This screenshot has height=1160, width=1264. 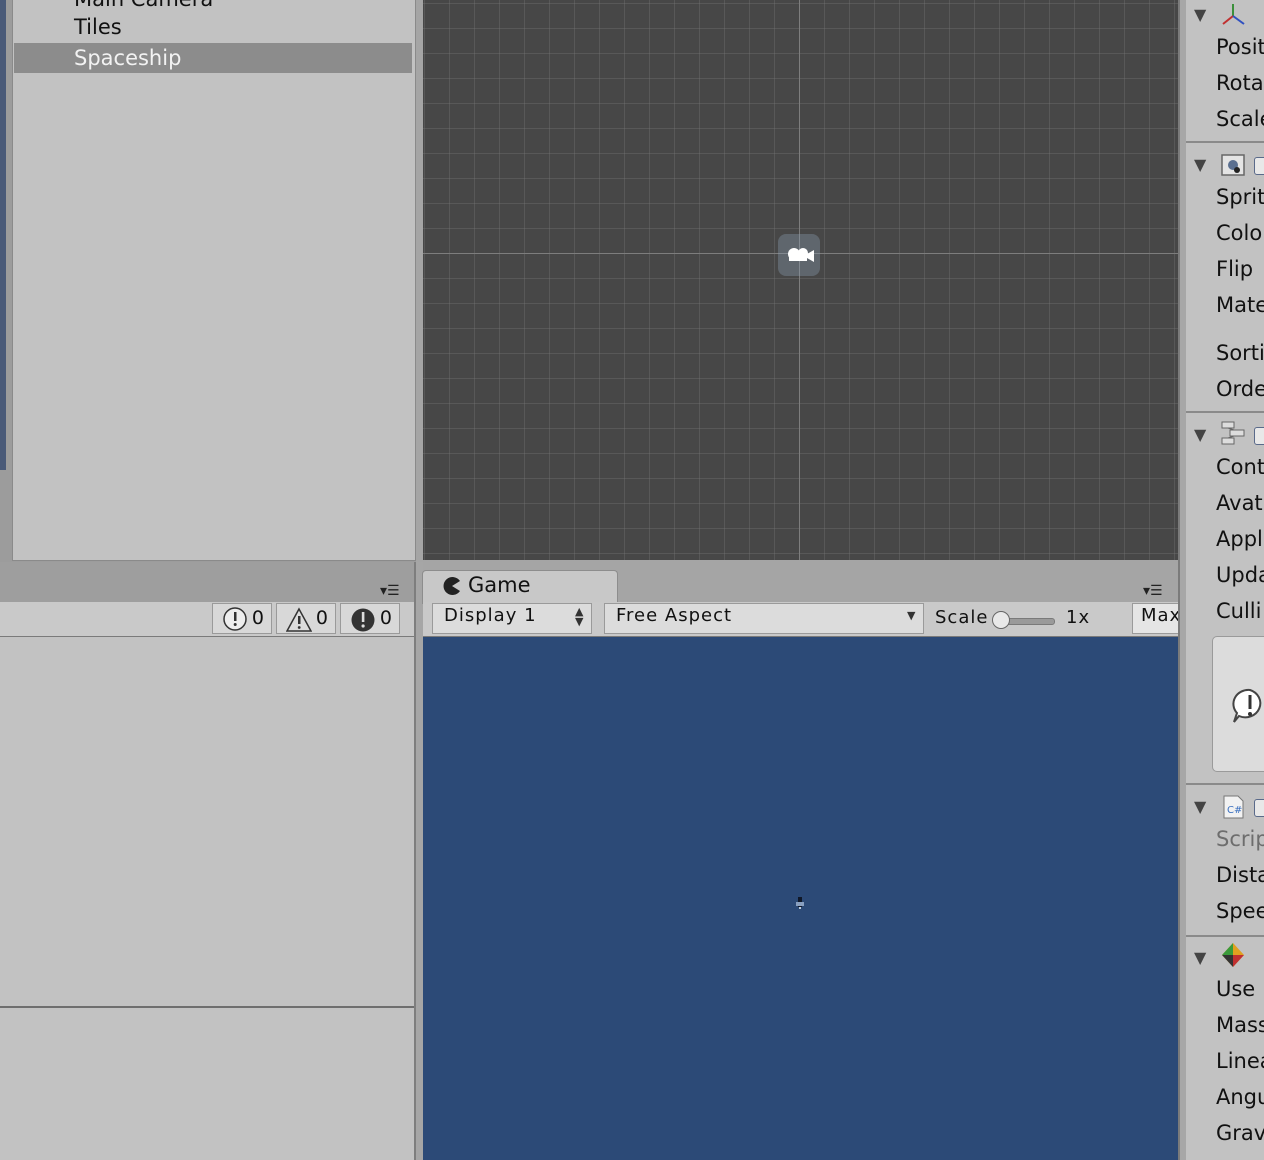 I want to click on linear-drag-label: Linea, so click(x=1240, y=1061).